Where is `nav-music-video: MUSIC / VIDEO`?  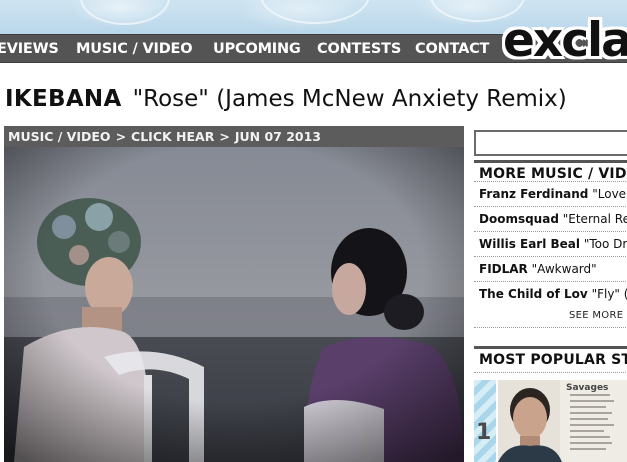
nav-music-video: MUSIC / VIDEO is located at coordinates (134, 49).